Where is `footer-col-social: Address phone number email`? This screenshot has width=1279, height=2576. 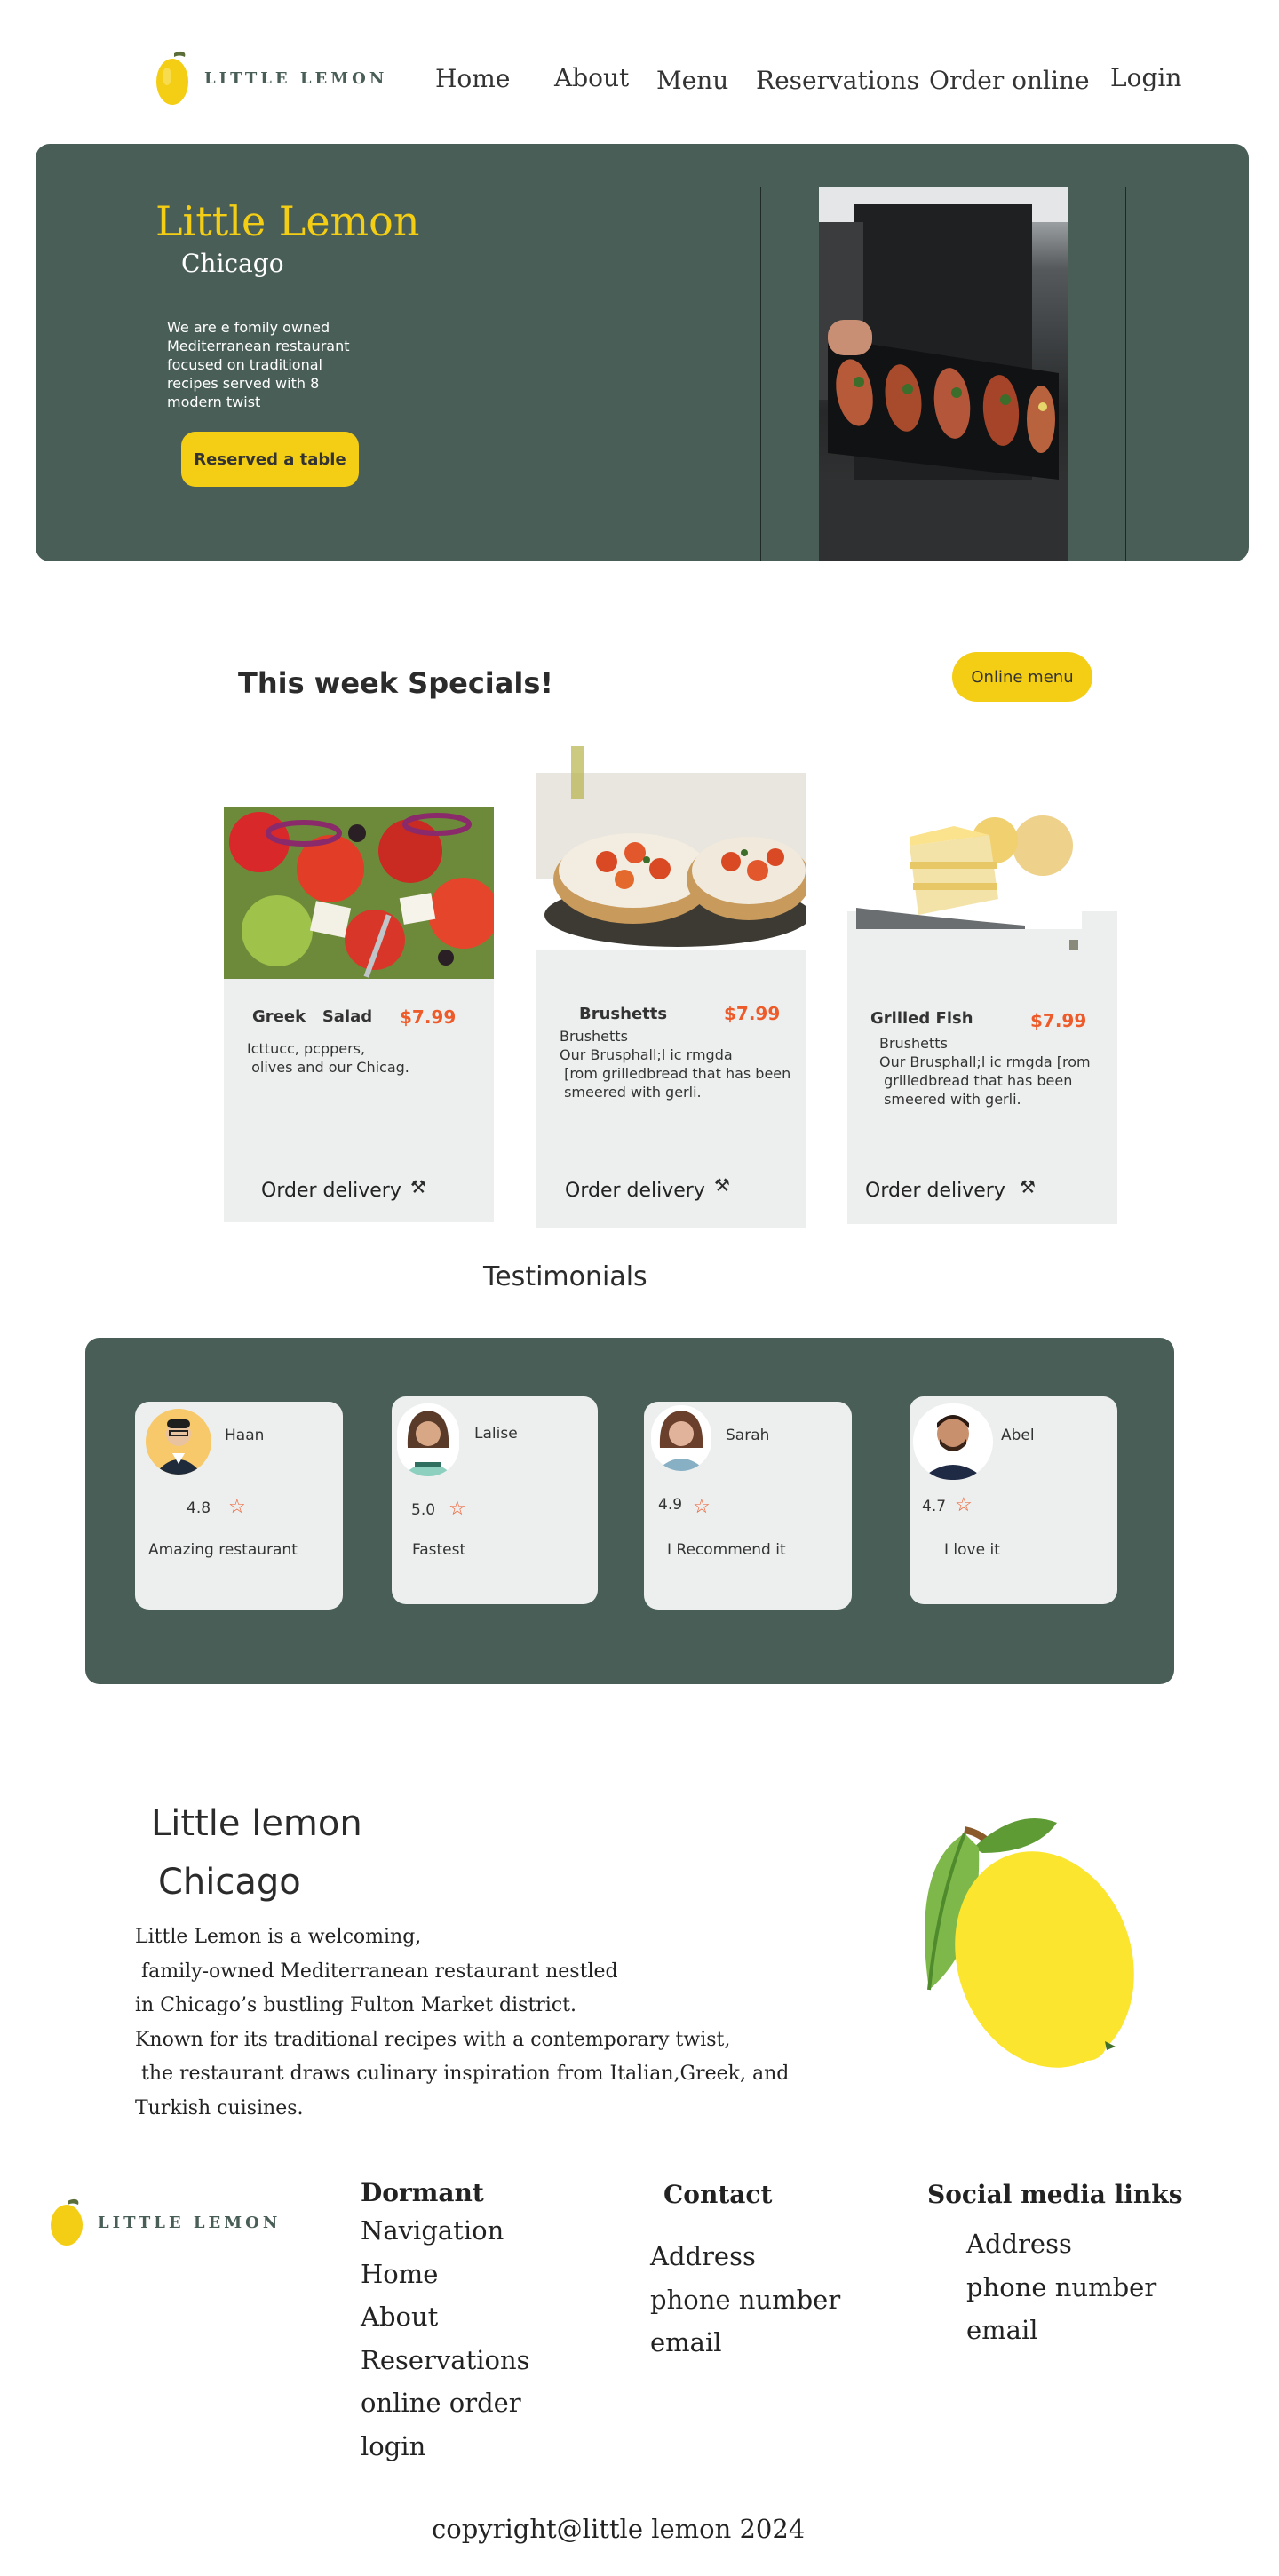
footer-col-social: Address phone number email is located at coordinates (1061, 2287).